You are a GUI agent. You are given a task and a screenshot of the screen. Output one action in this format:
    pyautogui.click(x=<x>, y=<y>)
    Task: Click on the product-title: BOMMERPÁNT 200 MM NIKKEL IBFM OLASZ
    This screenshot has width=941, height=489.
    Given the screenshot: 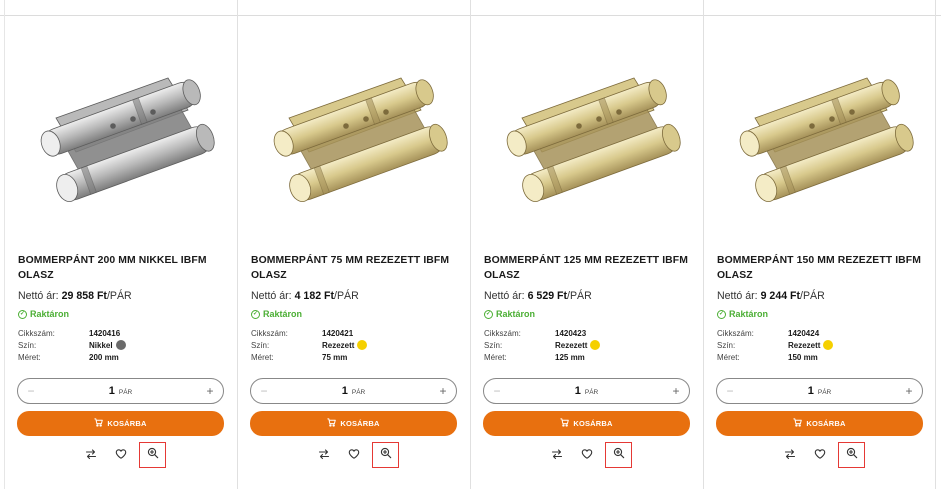 What is the action you would take?
    pyautogui.click(x=123, y=268)
    